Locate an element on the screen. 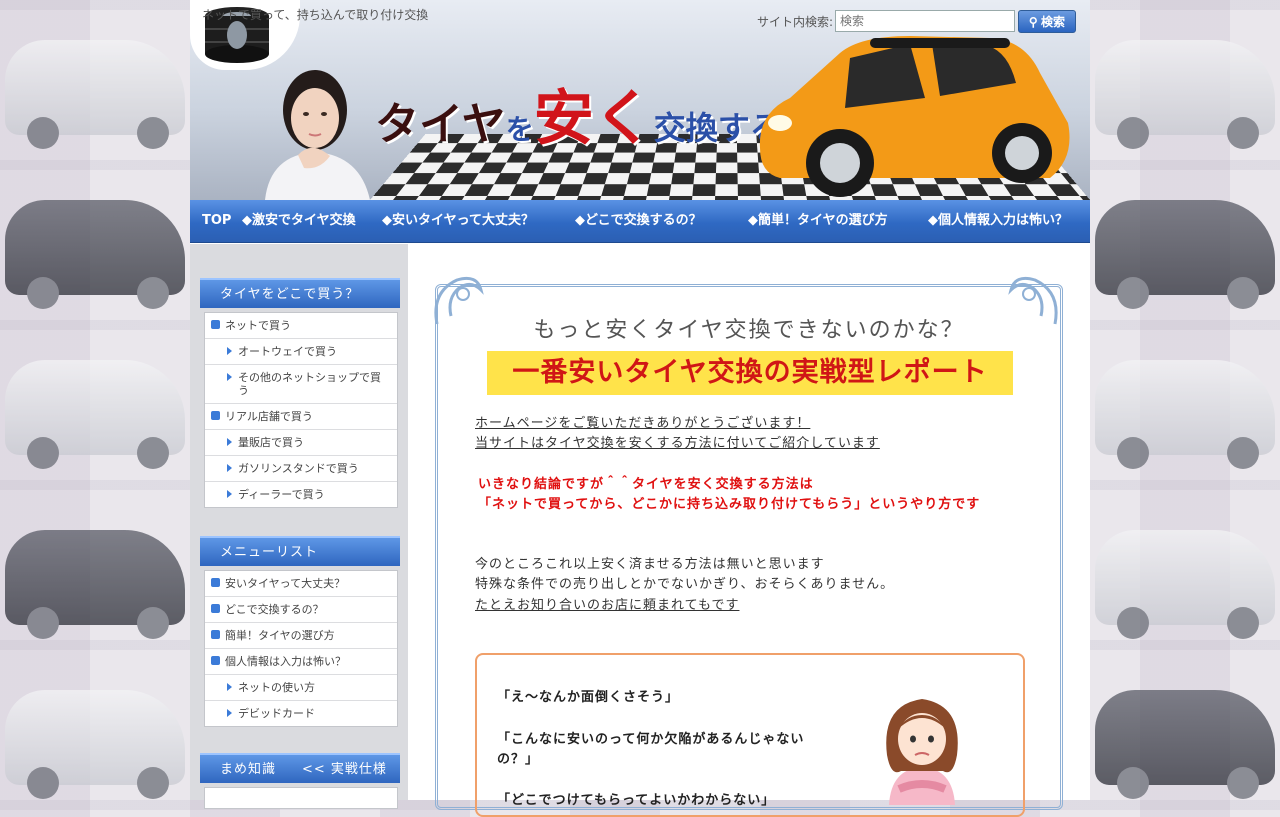 The width and height of the screenshot is (1280, 817). site-search-input is located at coordinates (925, 21).